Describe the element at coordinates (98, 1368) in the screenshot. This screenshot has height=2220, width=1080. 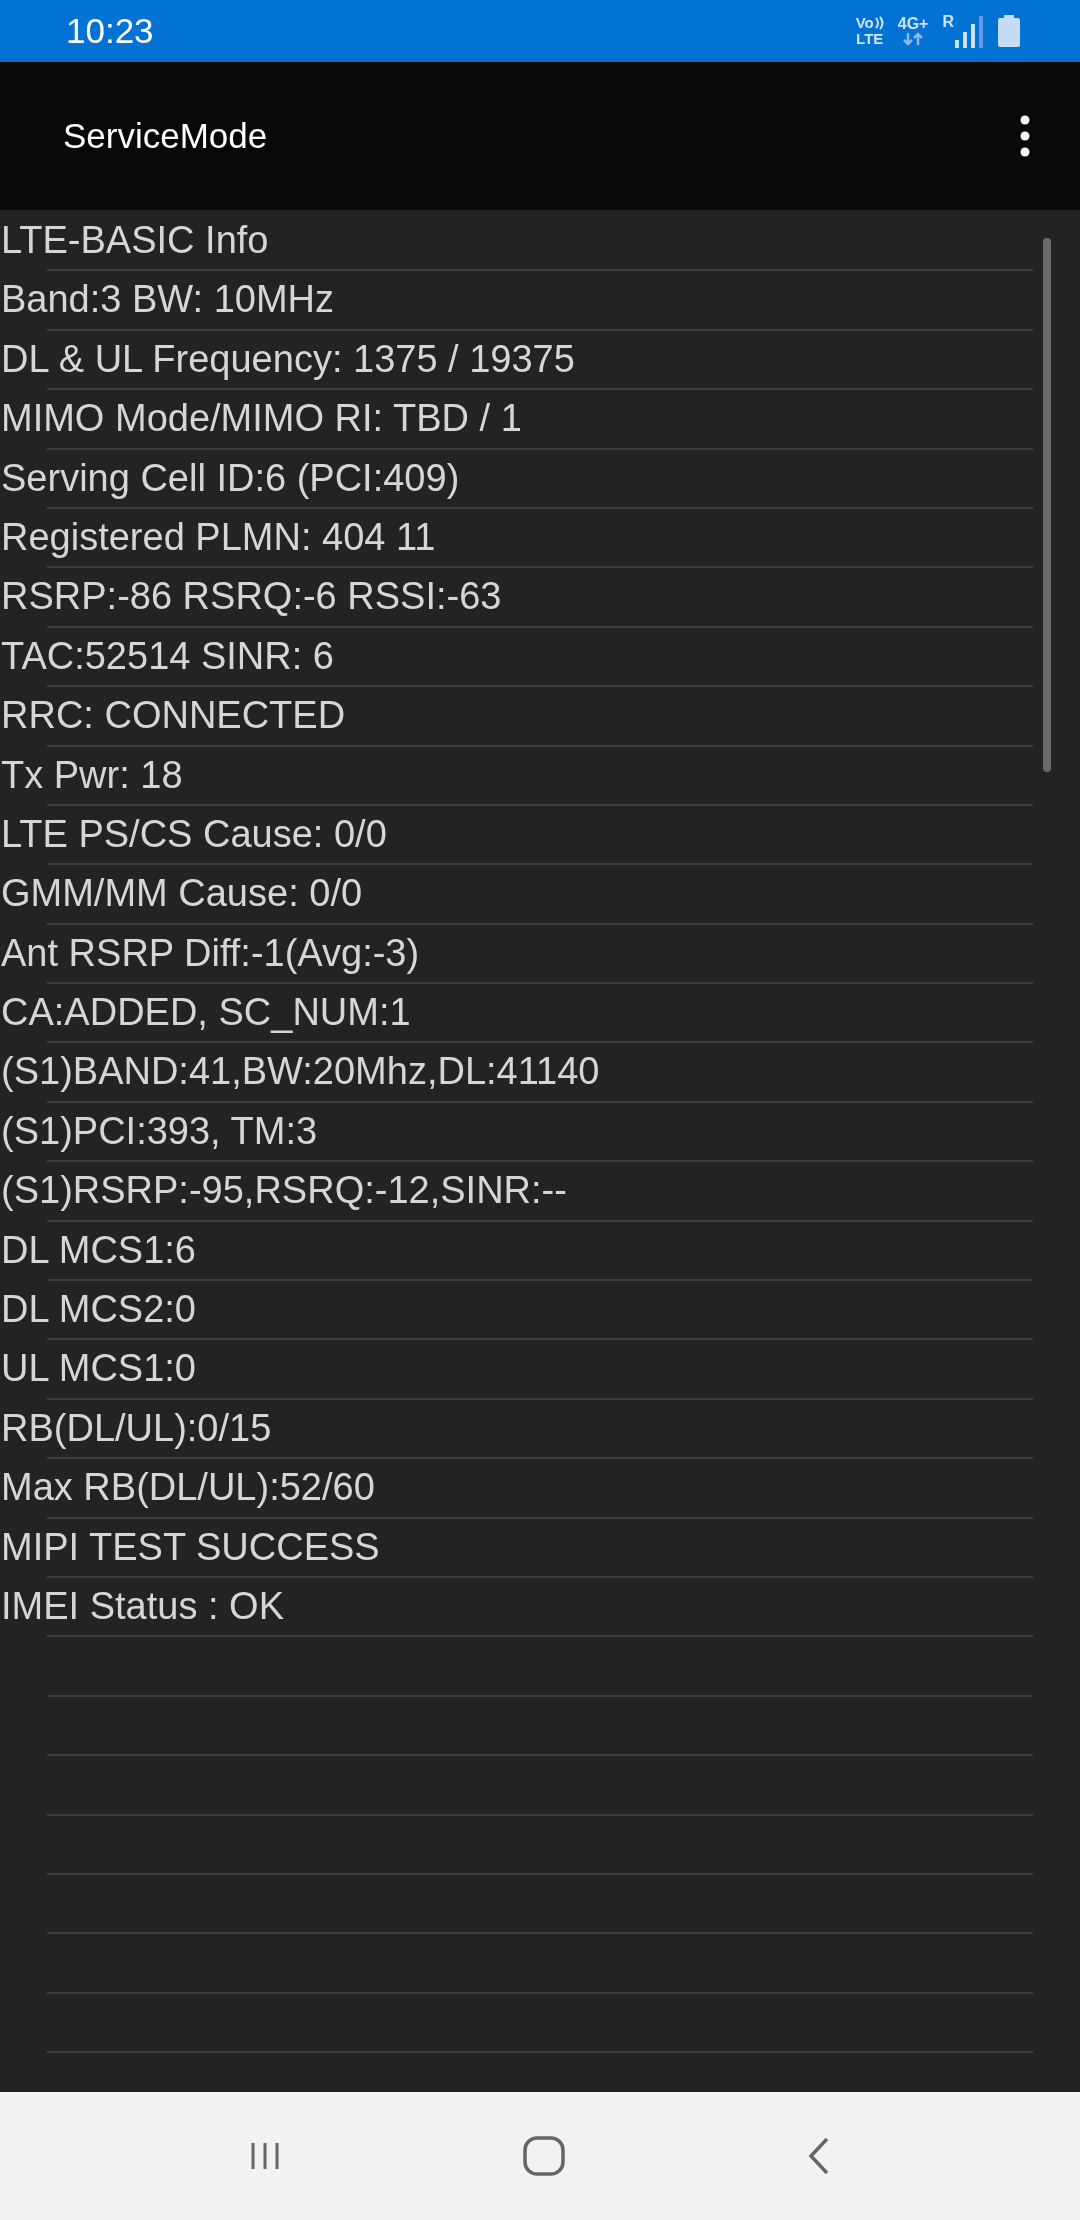
I see `info-line: UL MCS1:0` at that location.